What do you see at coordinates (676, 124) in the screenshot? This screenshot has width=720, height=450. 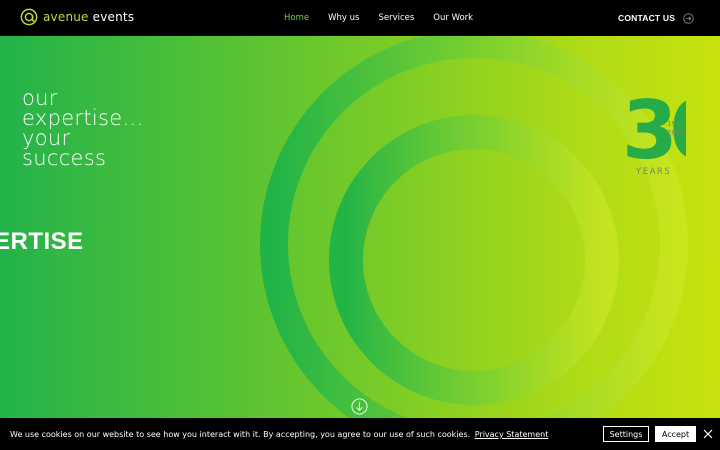 I see `badge-start-year: 1996` at bounding box center [676, 124].